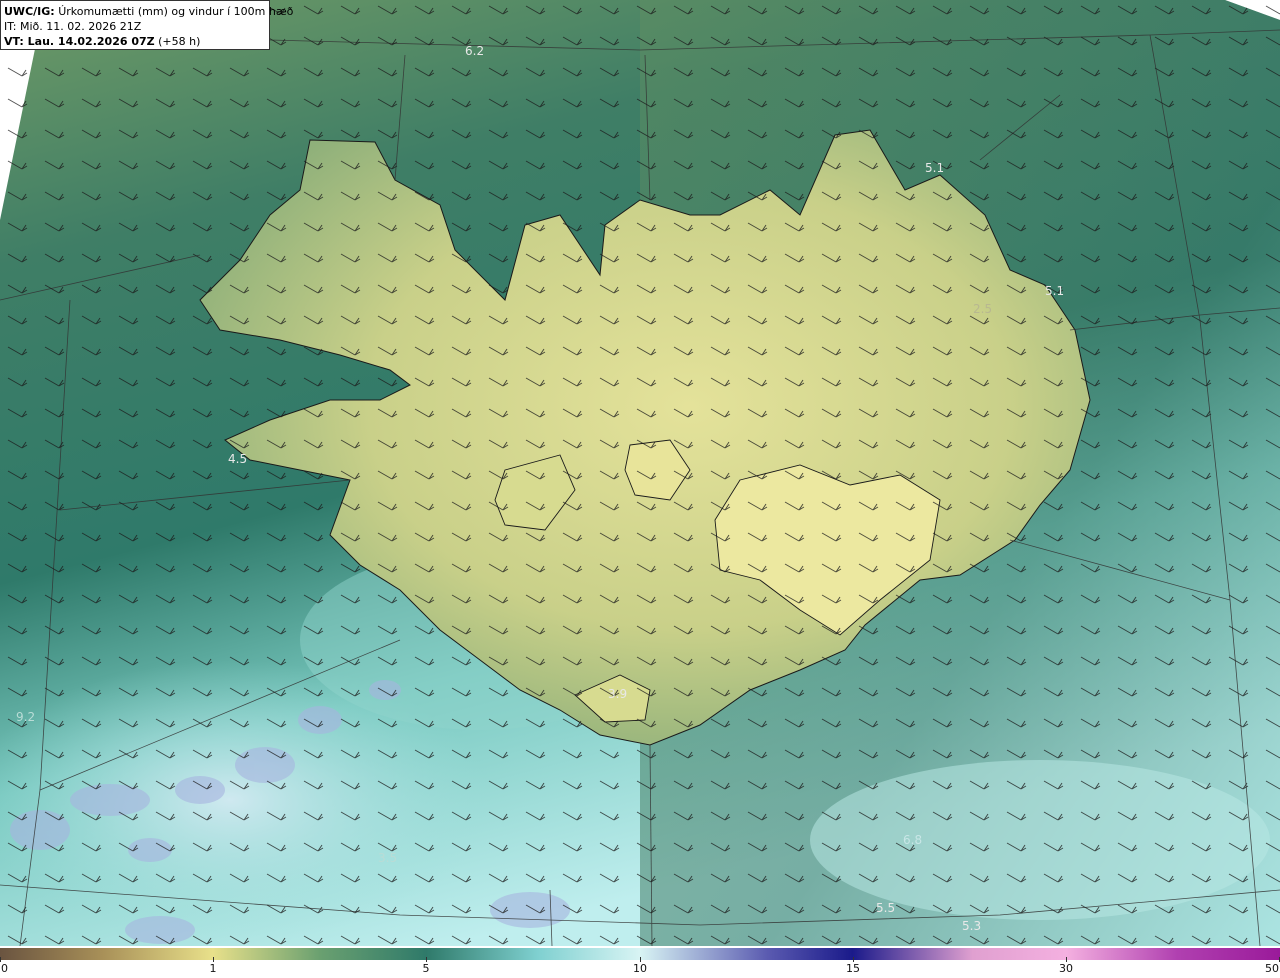 This screenshot has height=978, width=1280. What do you see at coordinates (213, 968) in the screenshot?
I see `colorbar-tick-label: 1` at bounding box center [213, 968].